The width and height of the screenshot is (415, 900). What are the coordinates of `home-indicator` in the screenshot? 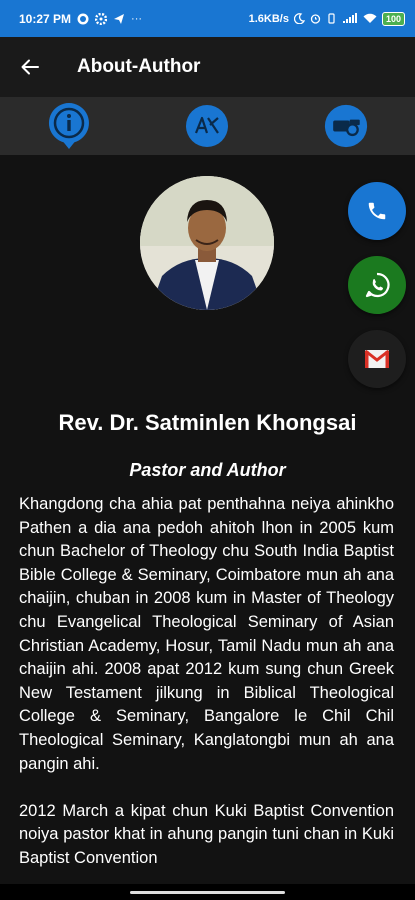 It's located at (207, 892).